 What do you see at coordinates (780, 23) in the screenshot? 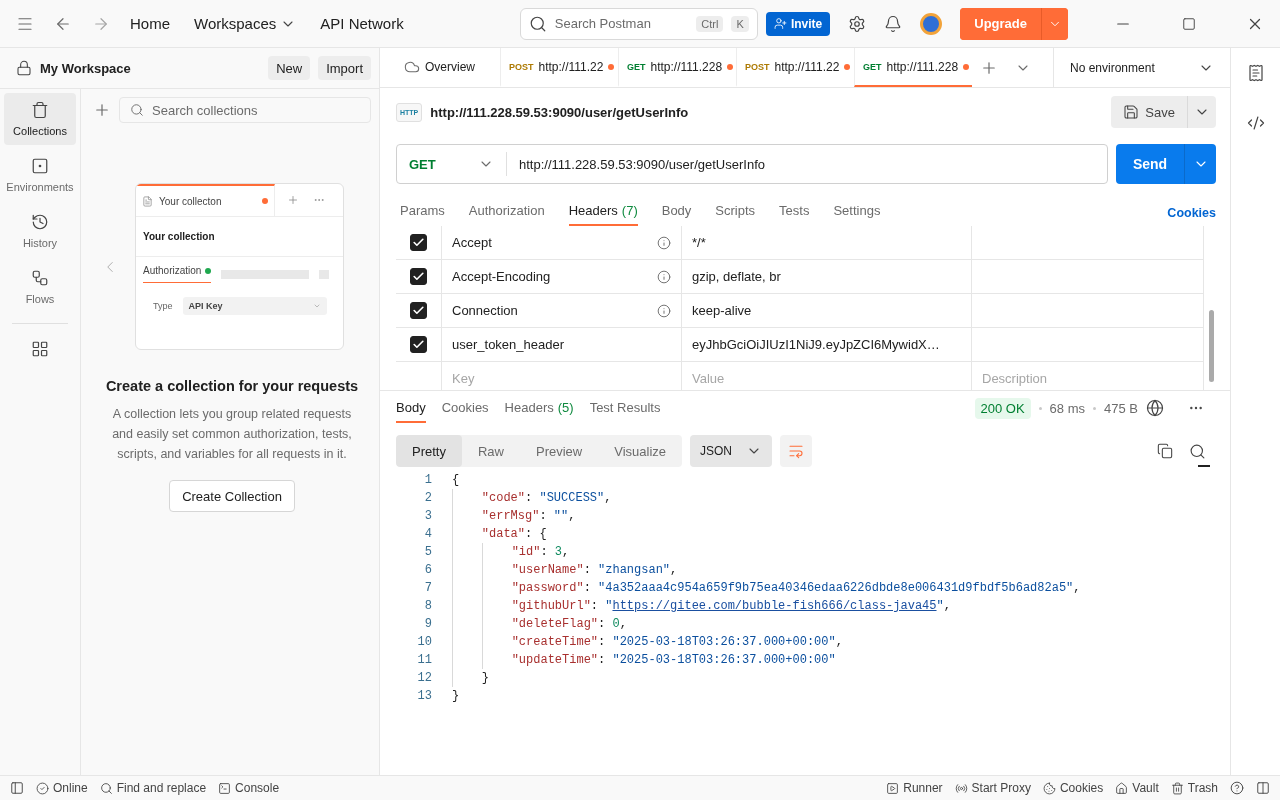
I see `user-plus-icon` at bounding box center [780, 23].